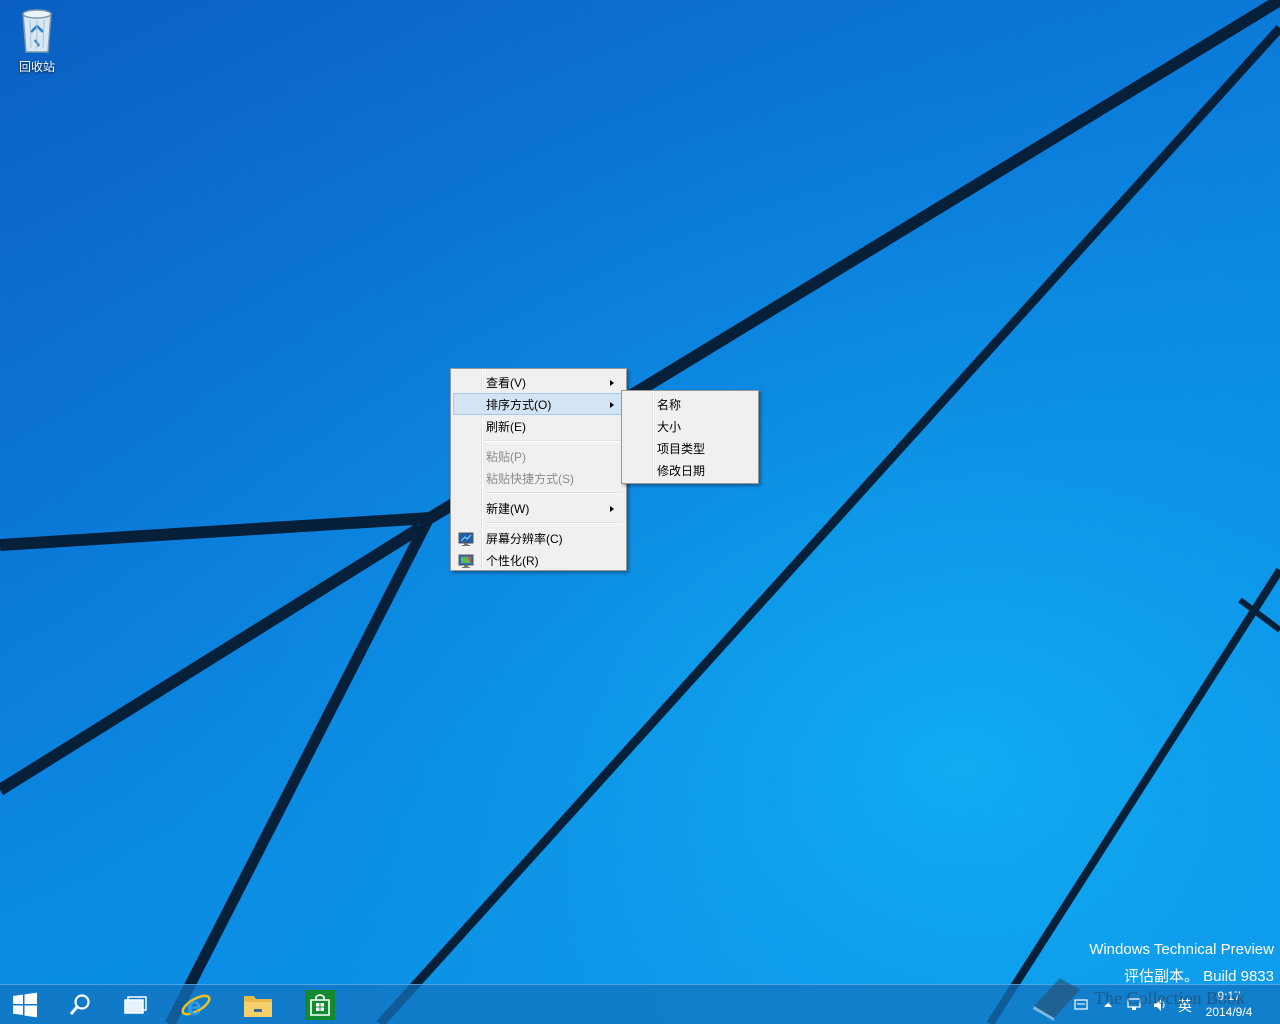 The height and width of the screenshot is (1024, 1280). Describe the element at coordinates (36, 67) in the screenshot. I see `desktop-icon-label: 回收站` at that location.